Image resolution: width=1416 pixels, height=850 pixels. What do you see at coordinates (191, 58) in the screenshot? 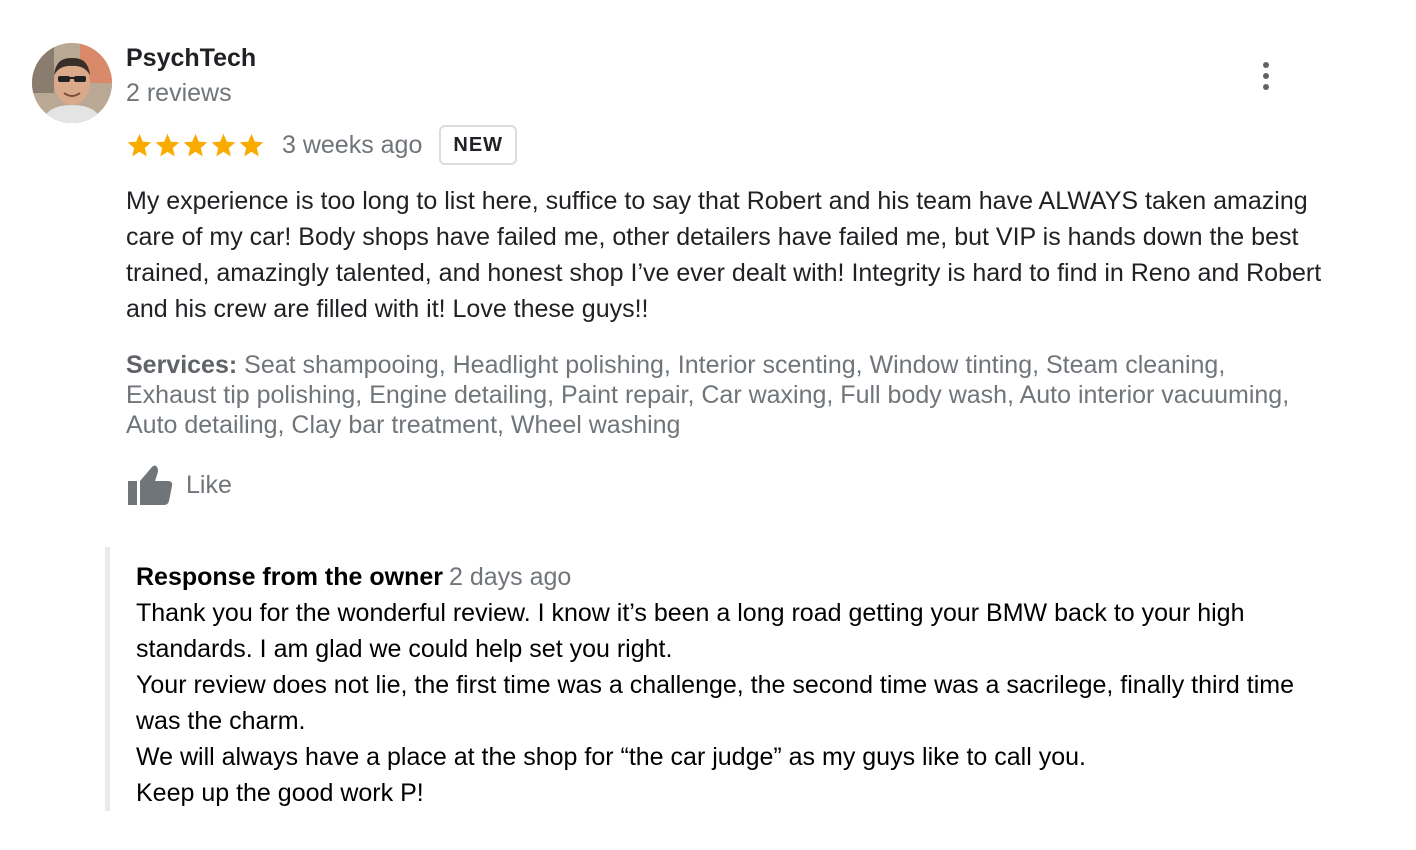
I see `reviewer-name: PsychTech` at bounding box center [191, 58].